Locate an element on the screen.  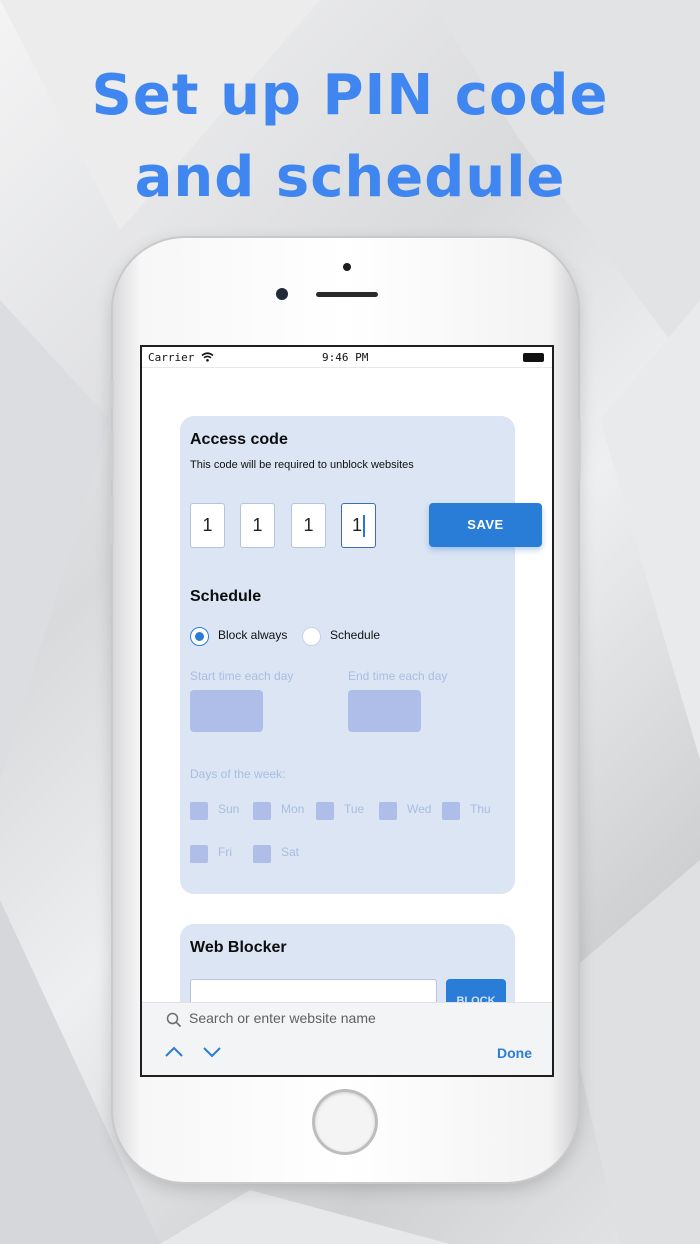
carrier-label: Carrier is located at coordinates (181, 357).